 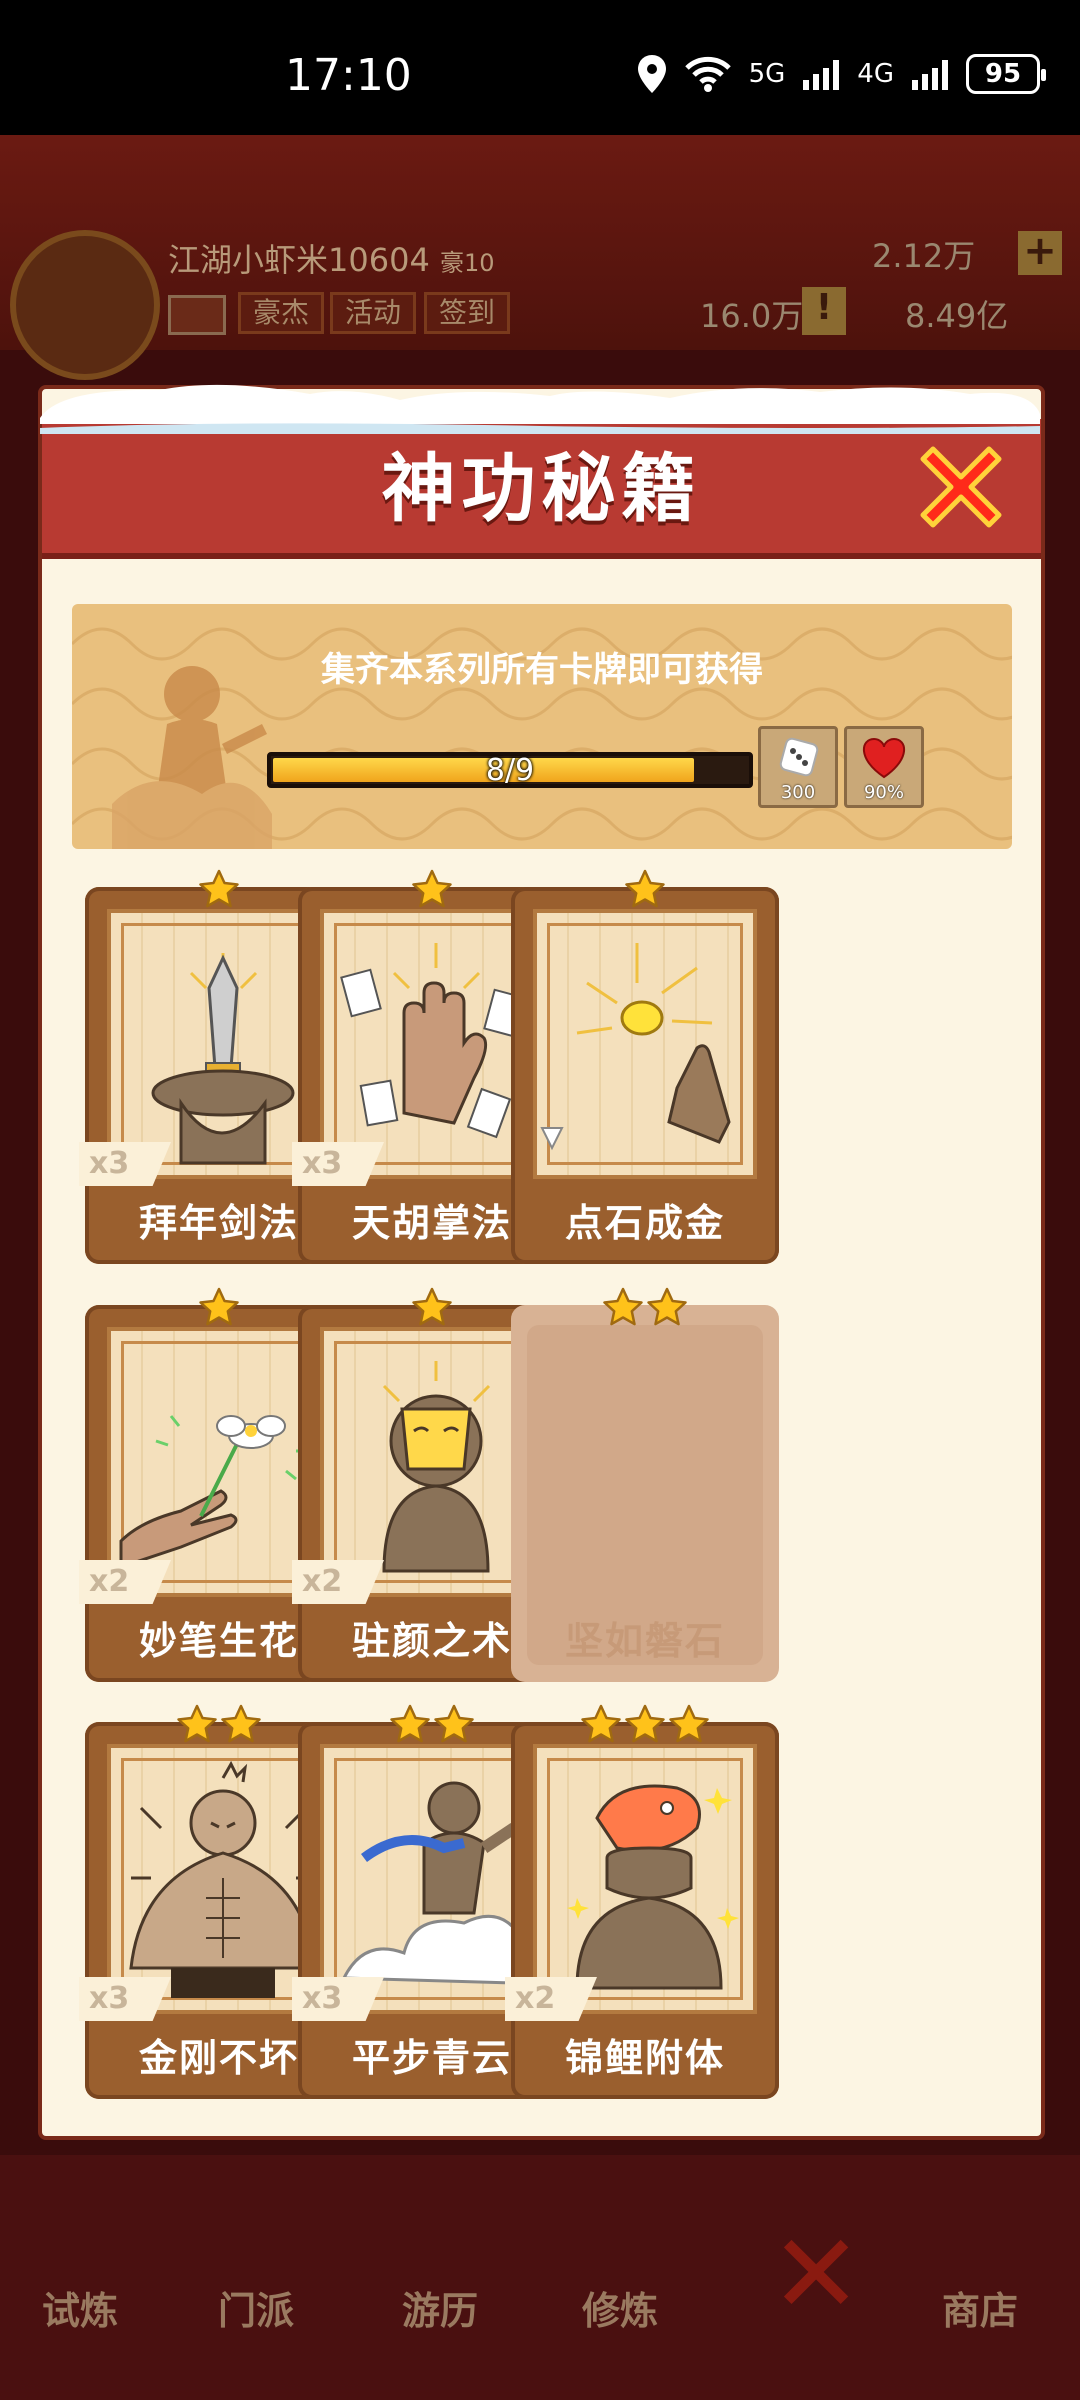 I want to click on modal-header: 神功秘籍, so click(x=541, y=489).